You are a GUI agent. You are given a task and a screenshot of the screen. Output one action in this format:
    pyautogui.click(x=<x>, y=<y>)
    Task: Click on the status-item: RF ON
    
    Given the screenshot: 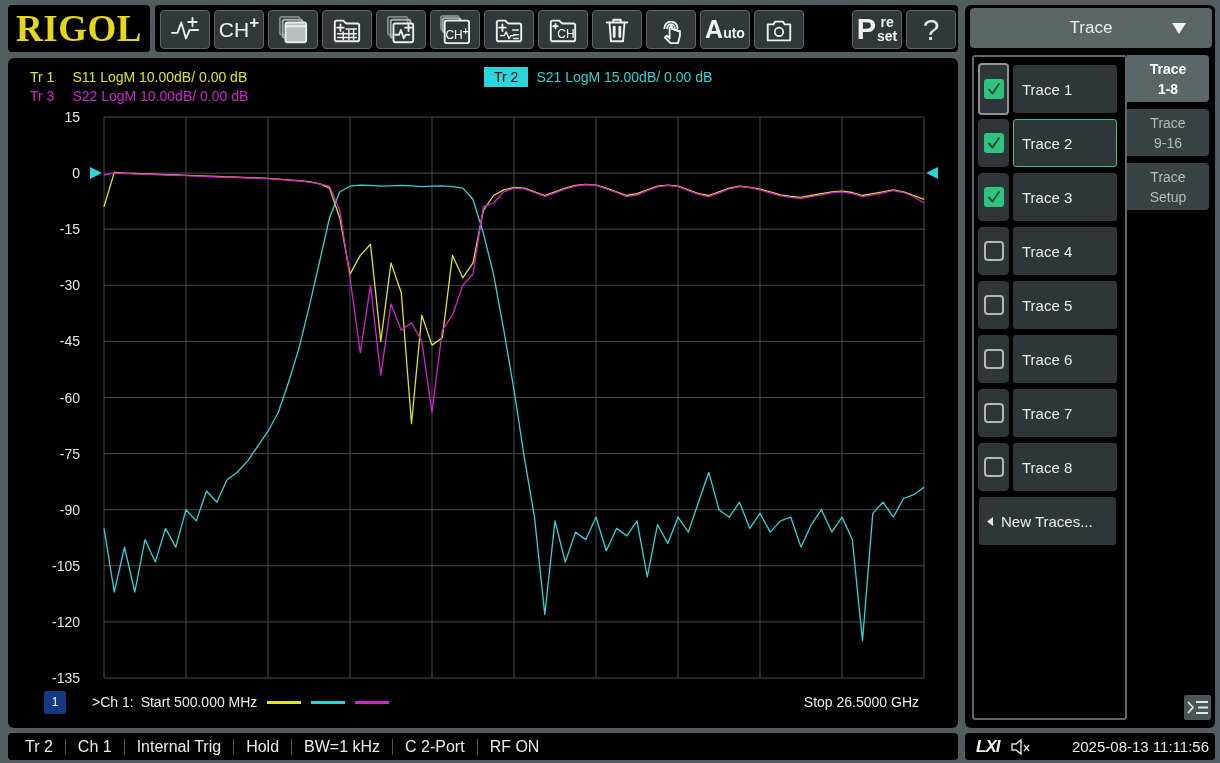 What is the action you would take?
    pyautogui.click(x=514, y=746)
    